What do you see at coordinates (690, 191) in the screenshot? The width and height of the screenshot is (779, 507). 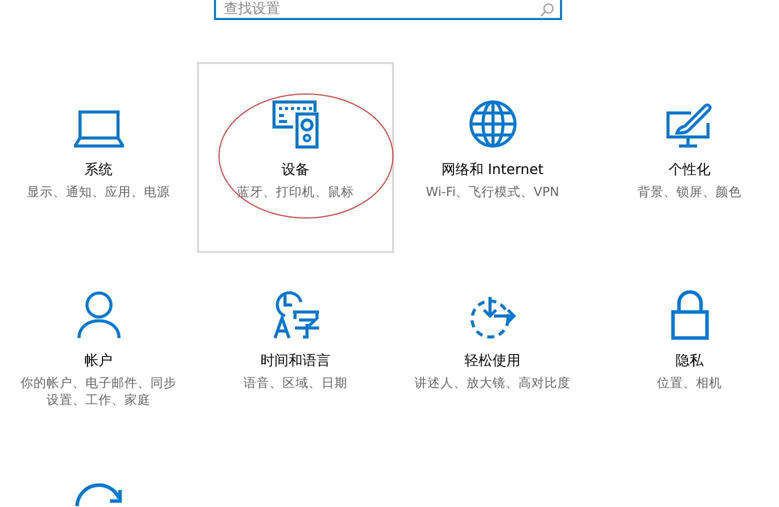 I see `tile-subtitle: 背景、锁屏、颜色` at bounding box center [690, 191].